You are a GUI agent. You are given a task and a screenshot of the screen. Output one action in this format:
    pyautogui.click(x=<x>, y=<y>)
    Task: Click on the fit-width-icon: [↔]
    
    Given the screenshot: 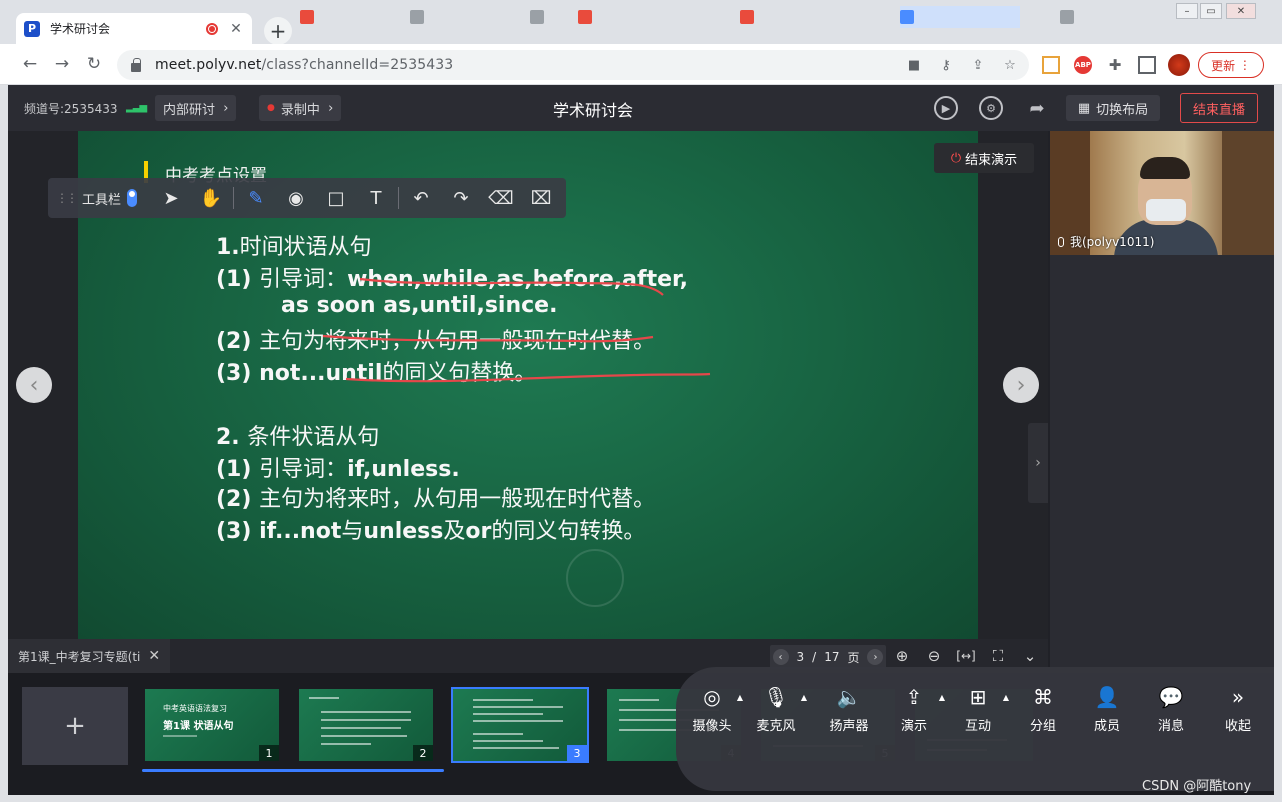 What is the action you would take?
    pyautogui.click(x=966, y=656)
    